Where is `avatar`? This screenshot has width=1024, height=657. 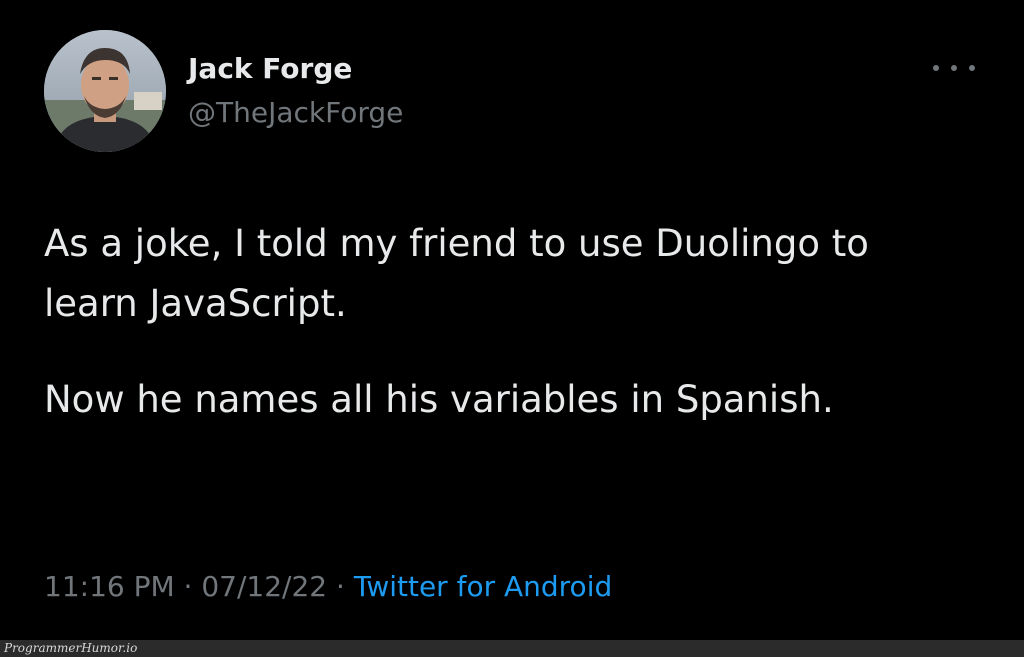
avatar is located at coordinates (105, 91).